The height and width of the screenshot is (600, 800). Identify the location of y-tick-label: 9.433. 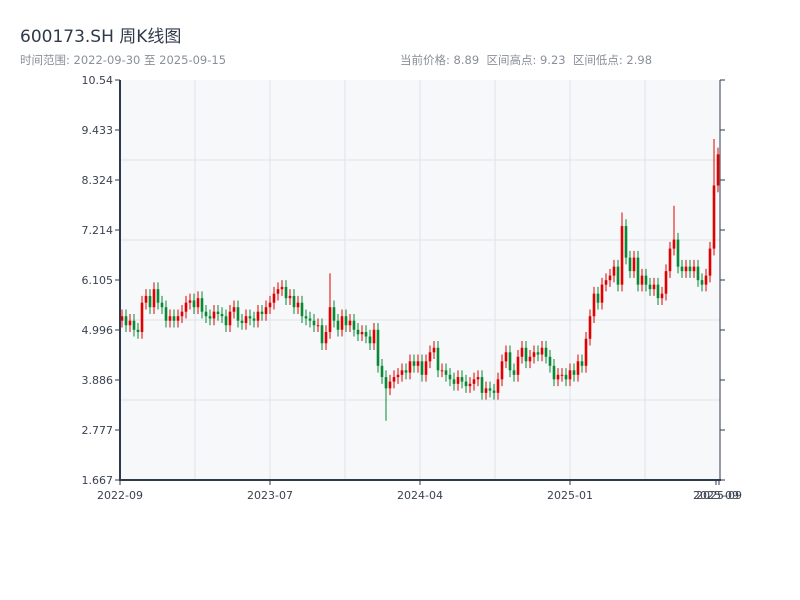
(98, 130).